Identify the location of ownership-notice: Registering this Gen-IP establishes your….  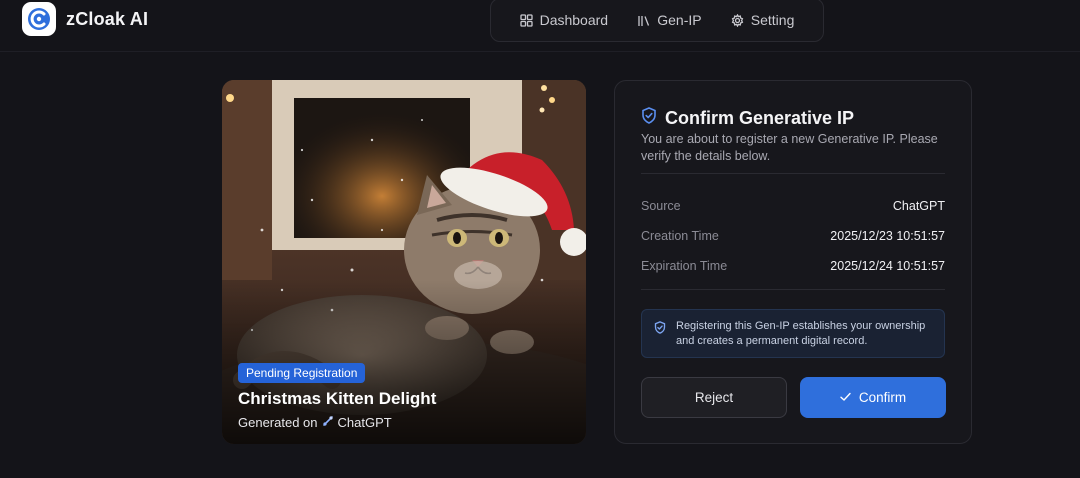
(793, 333).